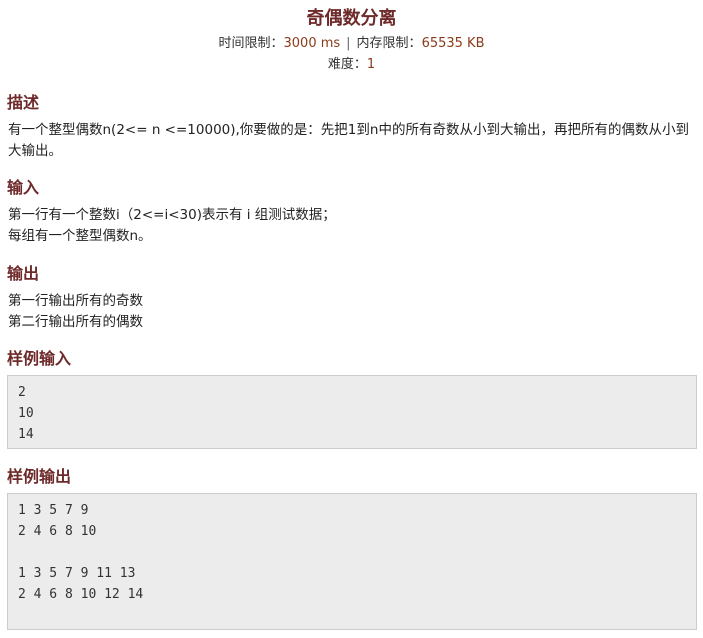  I want to click on sample-input-line: 2, so click(22, 392).